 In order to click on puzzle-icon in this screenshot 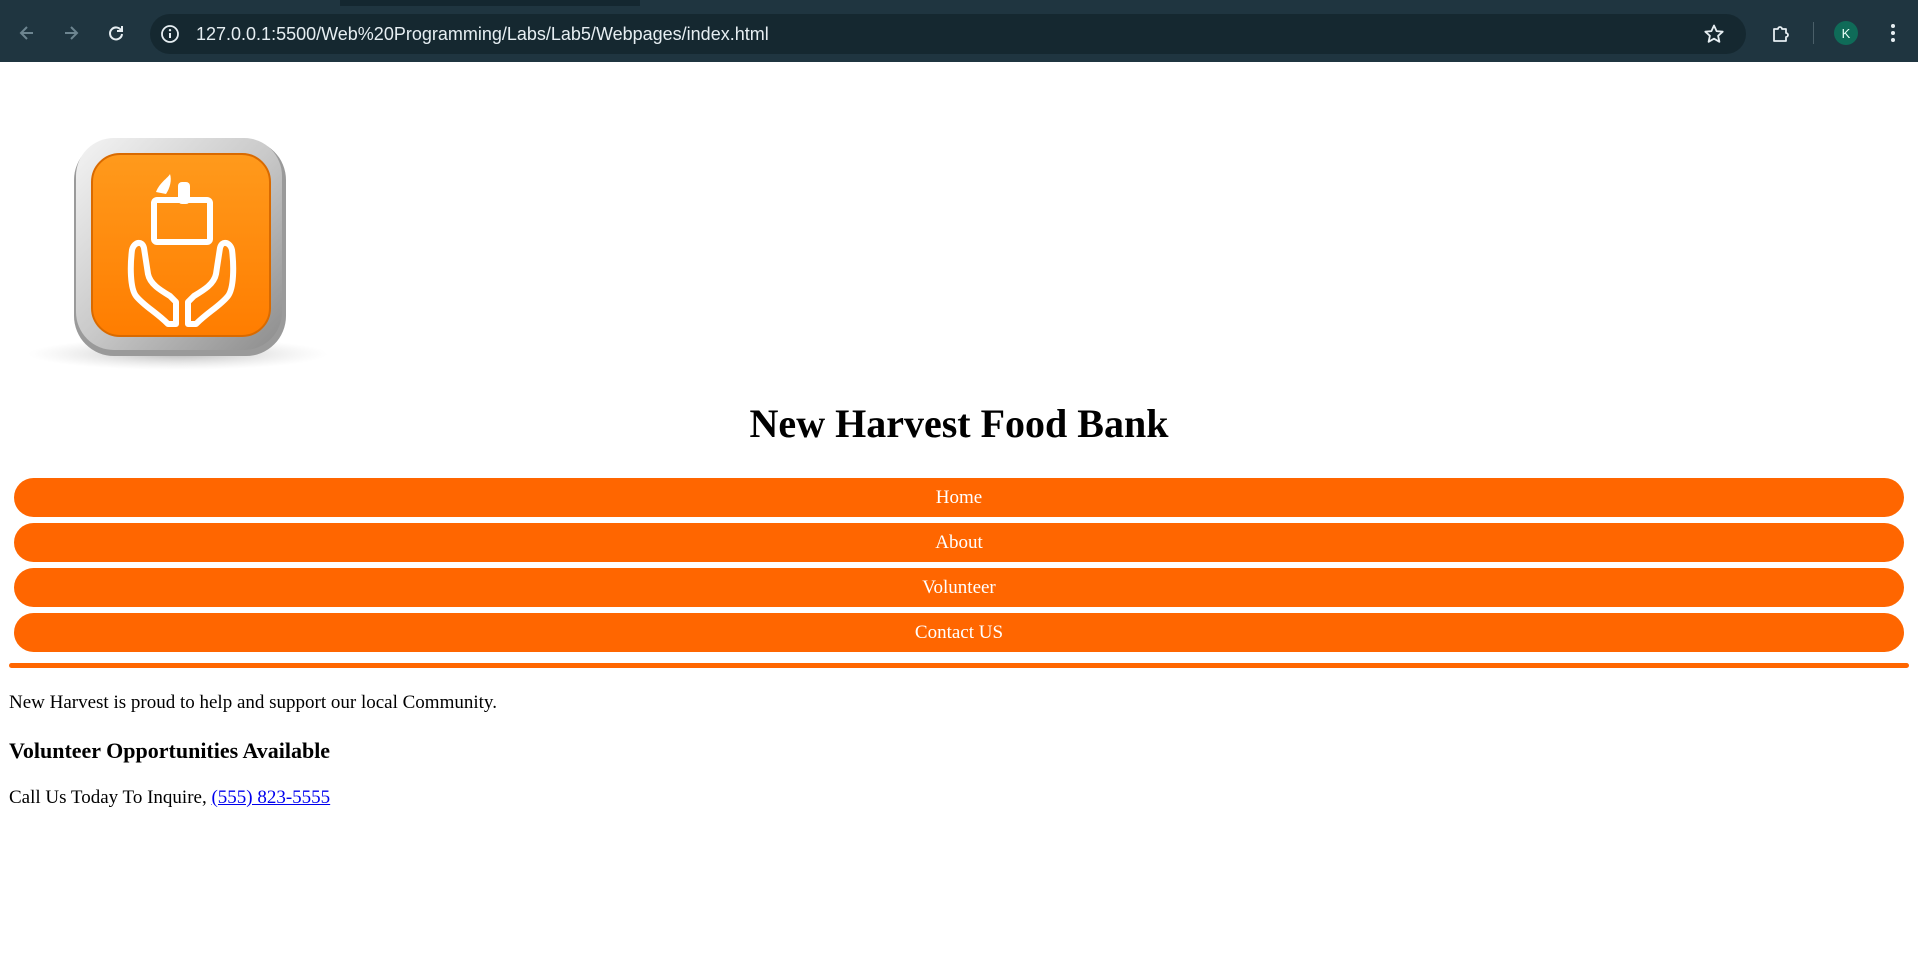, I will do `click(1781, 34)`.